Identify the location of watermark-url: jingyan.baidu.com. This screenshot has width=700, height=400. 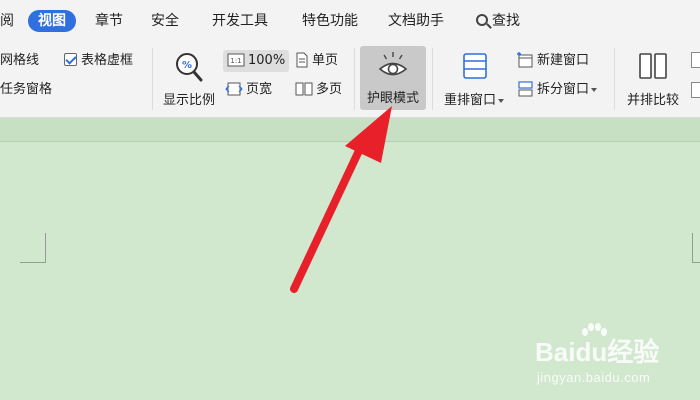
(594, 377).